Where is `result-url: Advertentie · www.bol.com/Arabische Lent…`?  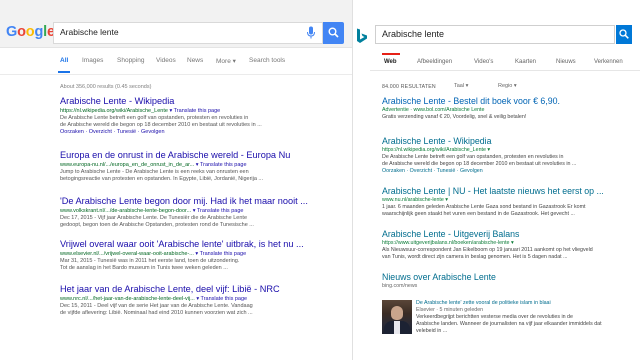 result-url: Advertentie · www.bol.com/Arabische Lent… is located at coordinates (433, 110).